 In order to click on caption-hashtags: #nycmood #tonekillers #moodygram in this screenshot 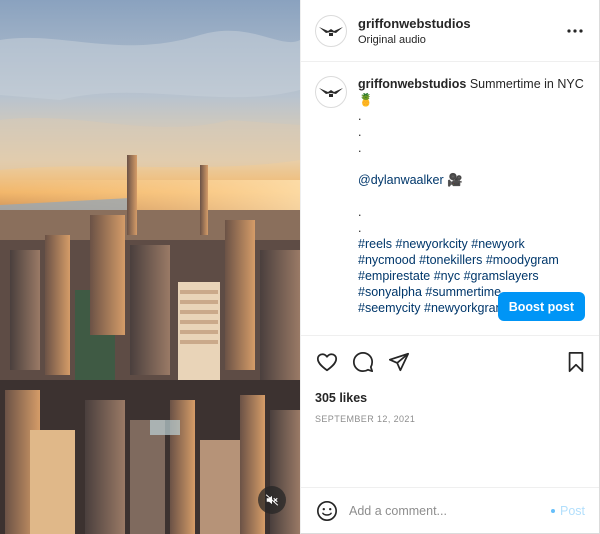, I will do `click(471, 260)`.